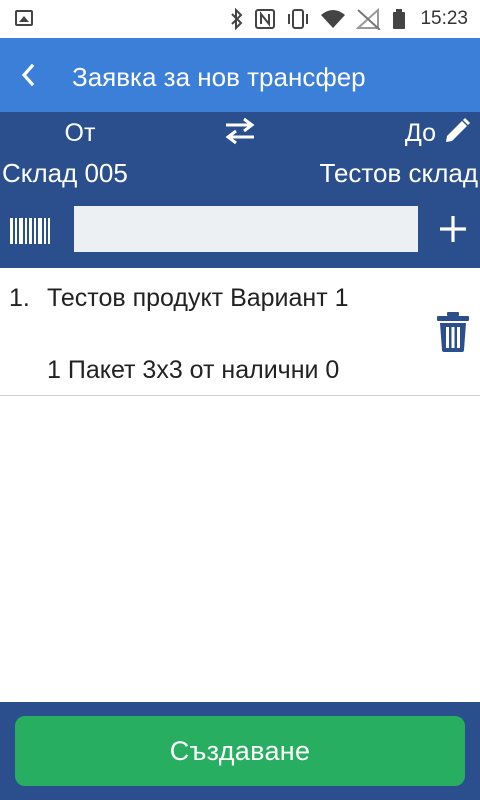 The width and height of the screenshot is (480, 800). I want to click on from-label: От, so click(80, 133).